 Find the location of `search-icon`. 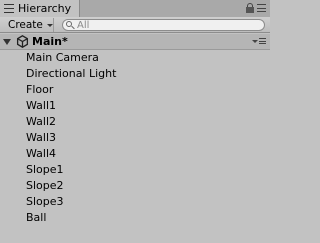

search-icon is located at coordinates (70, 25).